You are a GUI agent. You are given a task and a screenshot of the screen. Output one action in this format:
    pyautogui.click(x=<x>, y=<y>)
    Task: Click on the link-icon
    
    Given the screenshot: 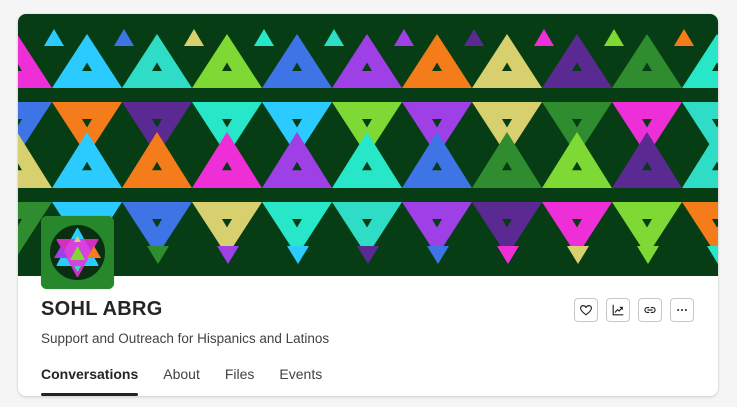 What is the action you would take?
    pyautogui.click(x=650, y=310)
    